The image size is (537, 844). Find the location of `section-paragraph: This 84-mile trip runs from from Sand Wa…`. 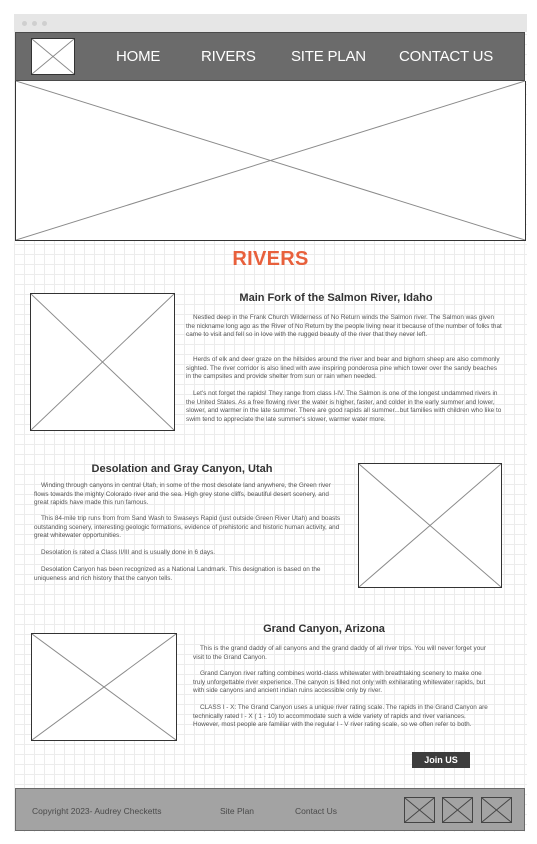

section-paragraph: This 84-mile trip runs from from Sand Wa… is located at coordinates (187, 527).